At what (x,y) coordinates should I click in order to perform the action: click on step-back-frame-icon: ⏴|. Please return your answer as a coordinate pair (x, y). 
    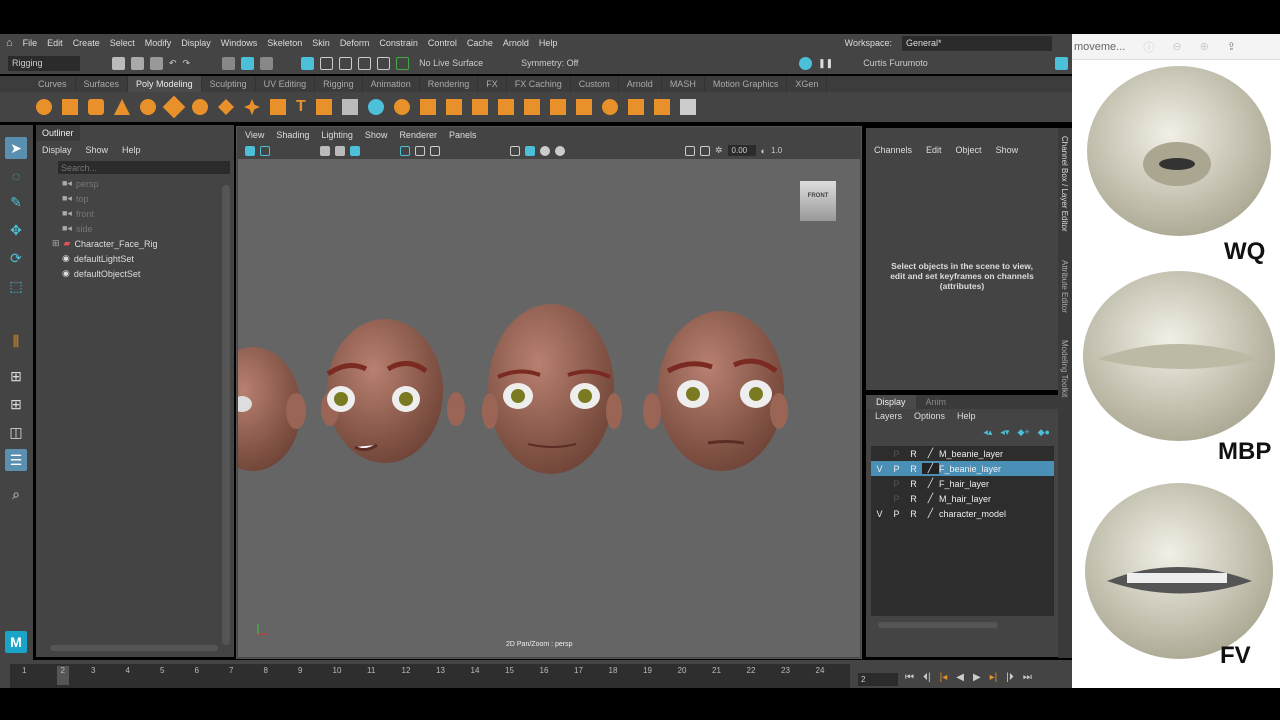
    Looking at the image, I should click on (927, 677).